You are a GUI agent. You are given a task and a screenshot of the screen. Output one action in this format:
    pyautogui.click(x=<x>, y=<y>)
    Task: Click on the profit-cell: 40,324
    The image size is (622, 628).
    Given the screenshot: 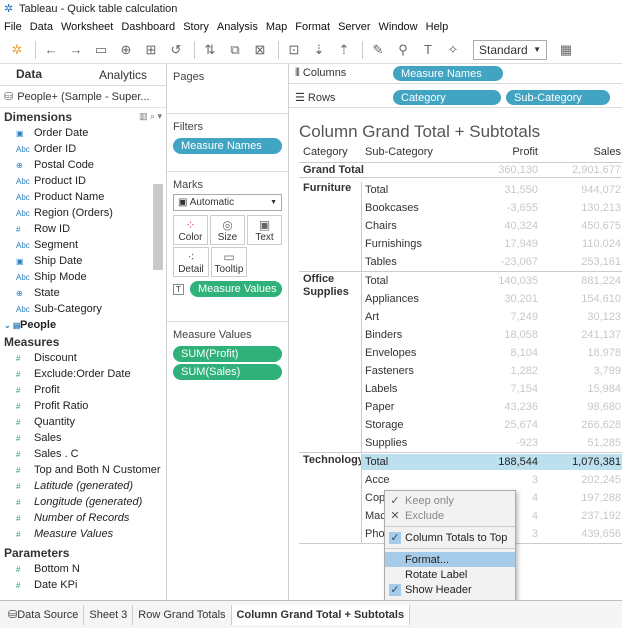 What is the action you would take?
    pyautogui.click(x=498, y=226)
    